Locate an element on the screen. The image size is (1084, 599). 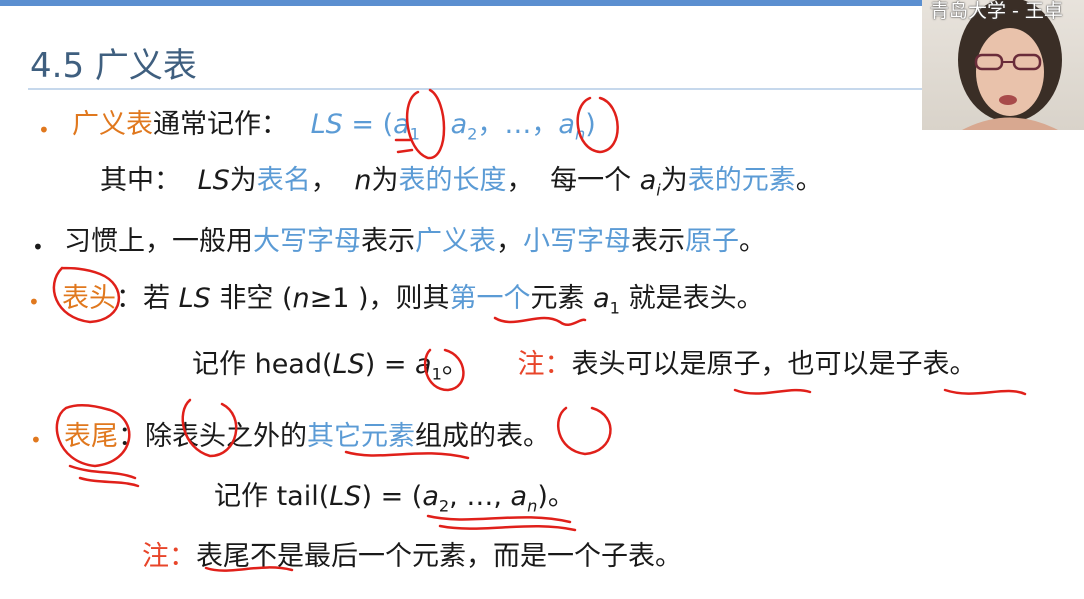
term-generalized-list: 广义表 is located at coordinates (112, 124).